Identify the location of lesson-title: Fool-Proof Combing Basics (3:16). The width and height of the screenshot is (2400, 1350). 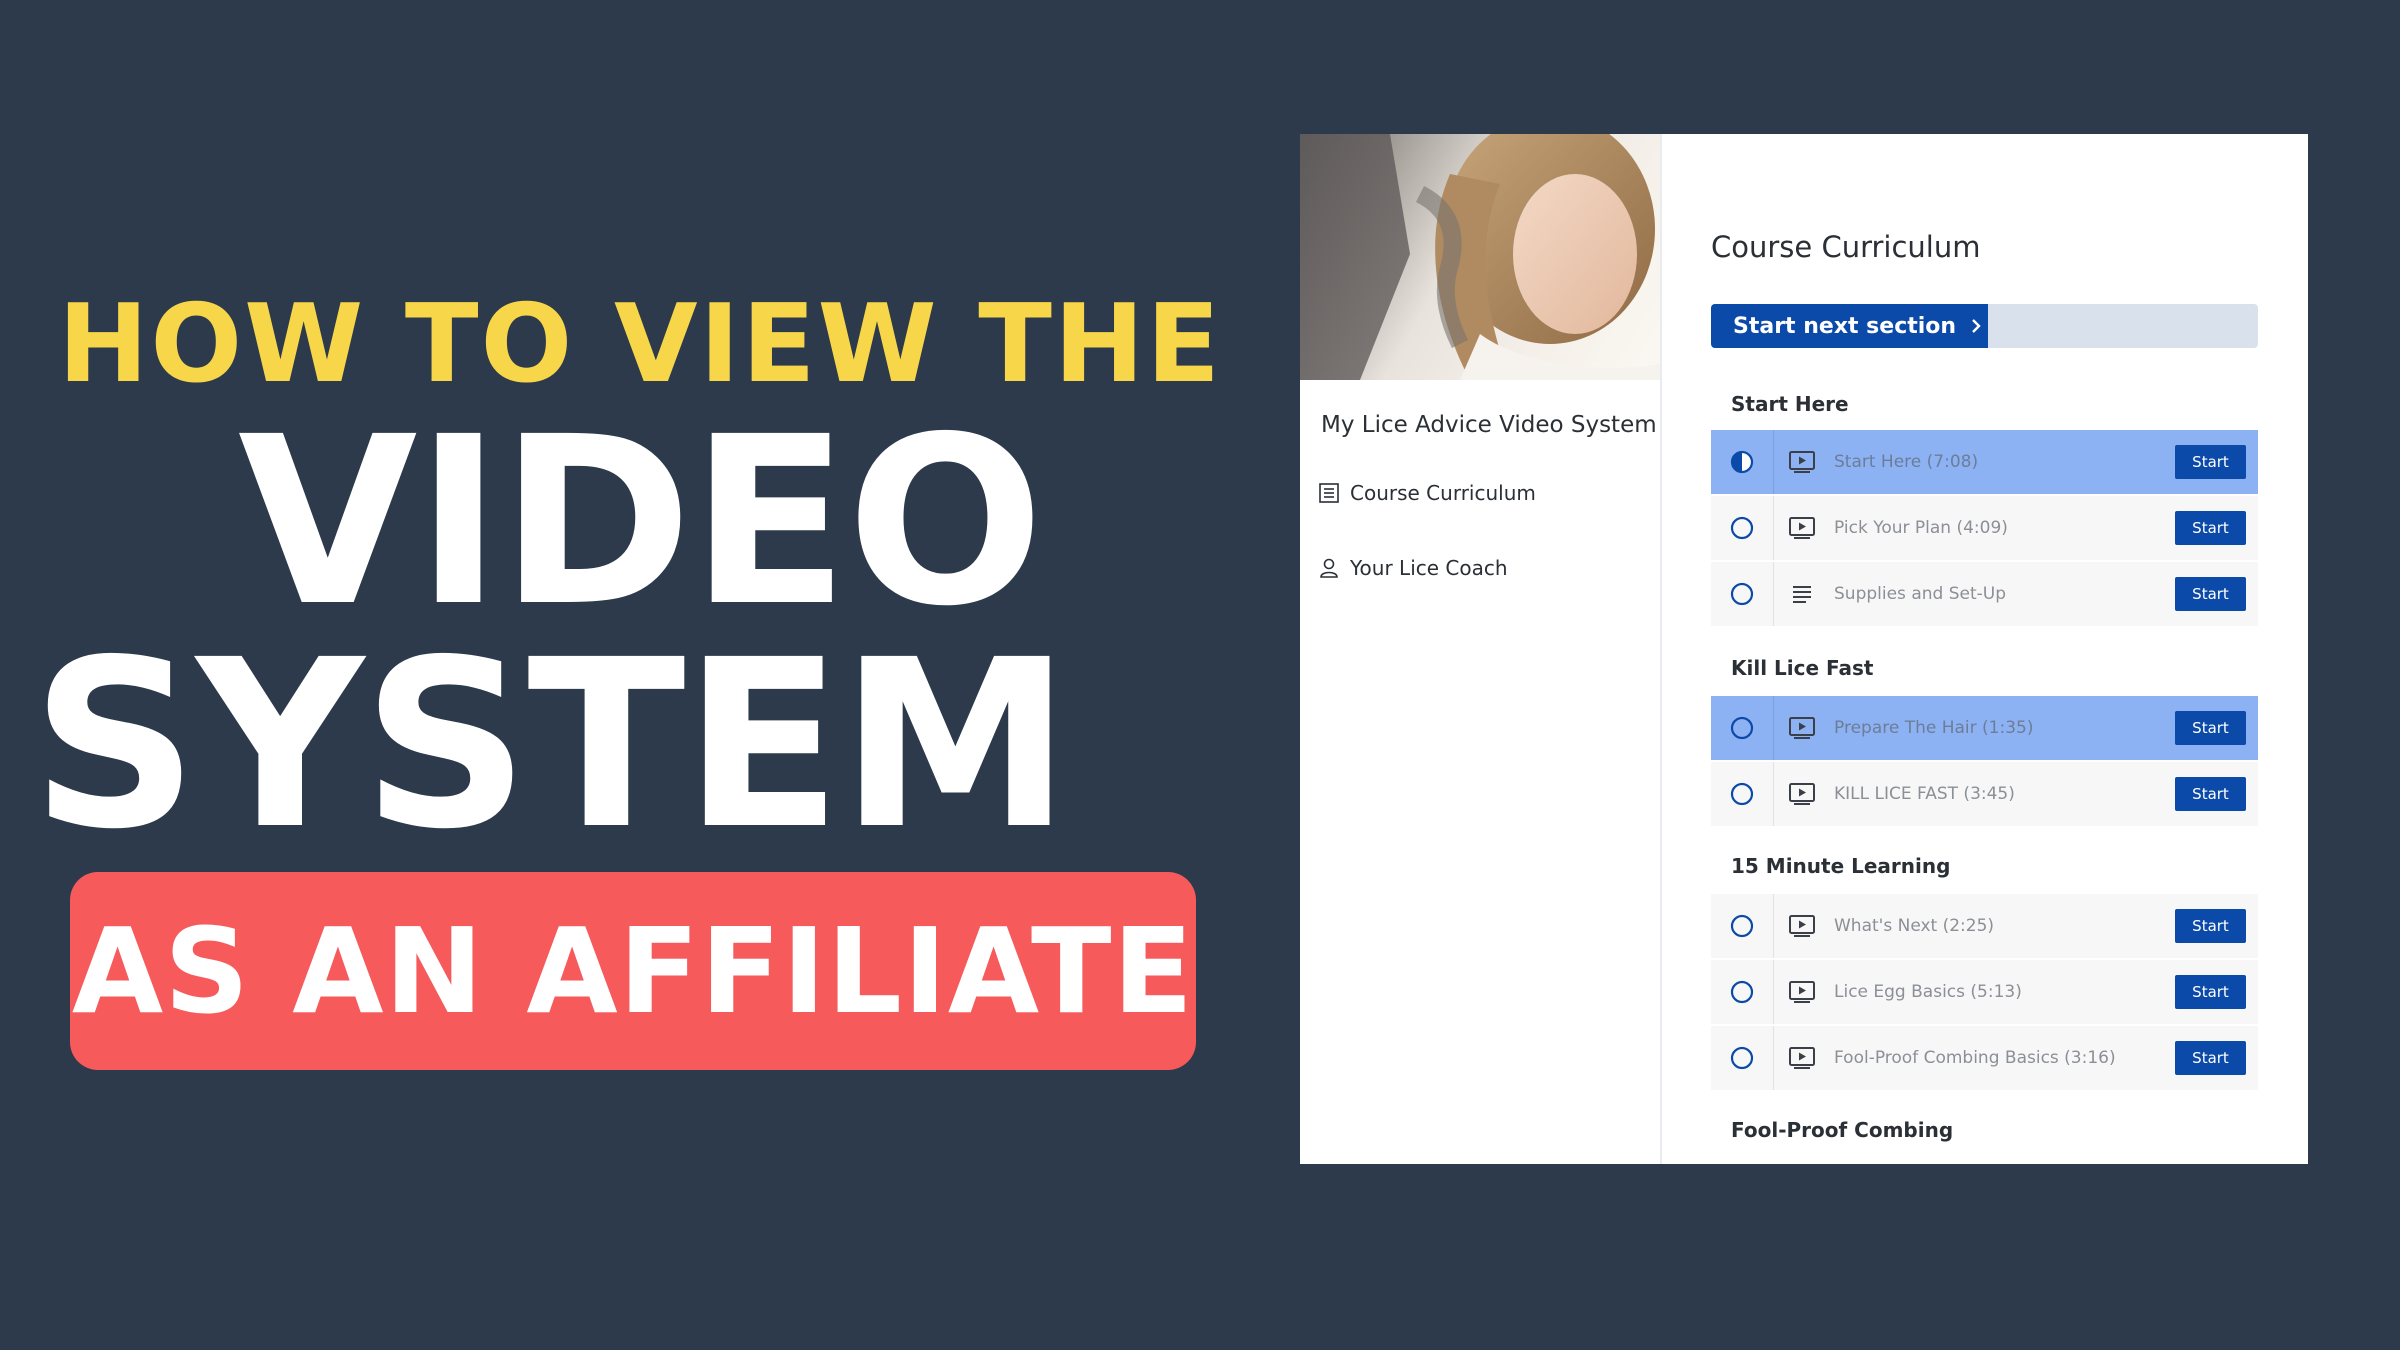
(1975, 1058).